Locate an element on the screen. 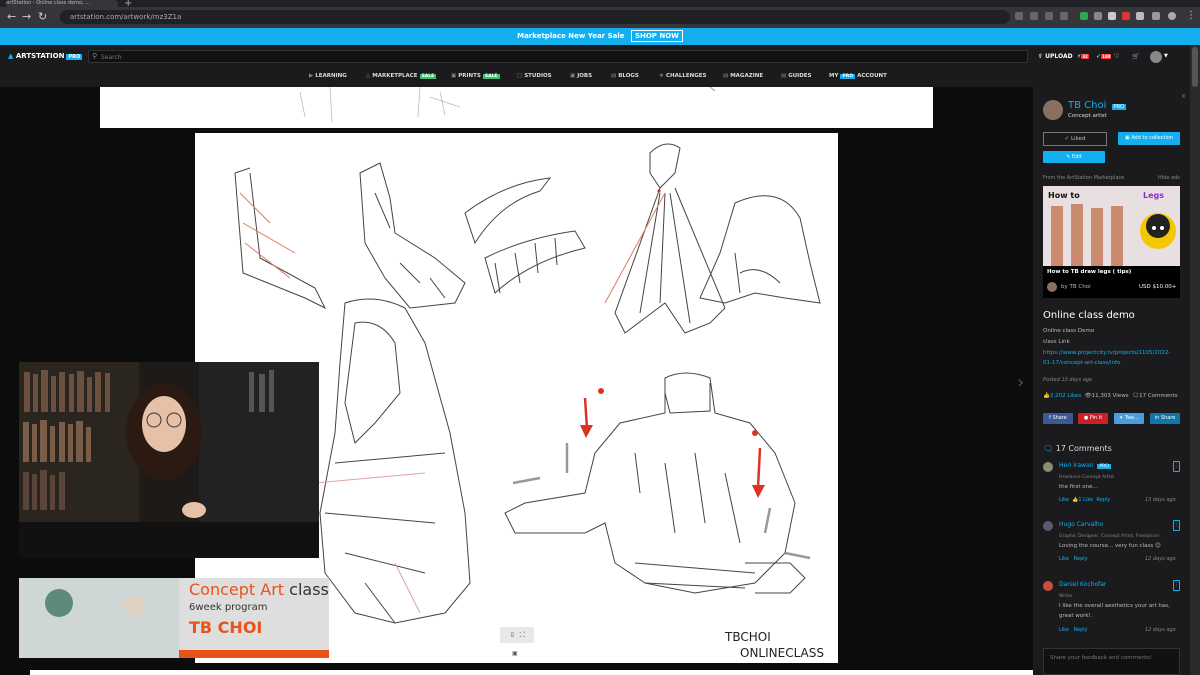 This screenshot has width=1200, height=675. nav-learning: ▶ LEARNING is located at coordinates (328, 76).